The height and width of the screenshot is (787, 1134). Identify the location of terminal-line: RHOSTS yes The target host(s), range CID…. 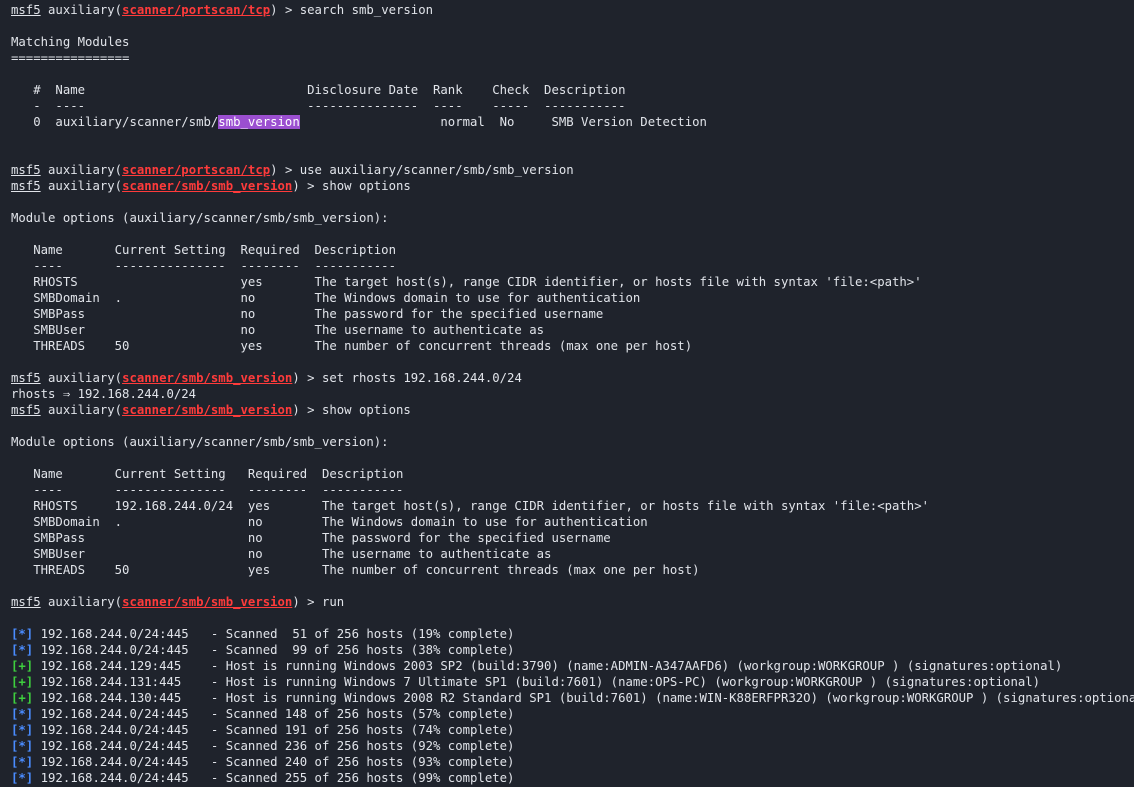
(572, 282).